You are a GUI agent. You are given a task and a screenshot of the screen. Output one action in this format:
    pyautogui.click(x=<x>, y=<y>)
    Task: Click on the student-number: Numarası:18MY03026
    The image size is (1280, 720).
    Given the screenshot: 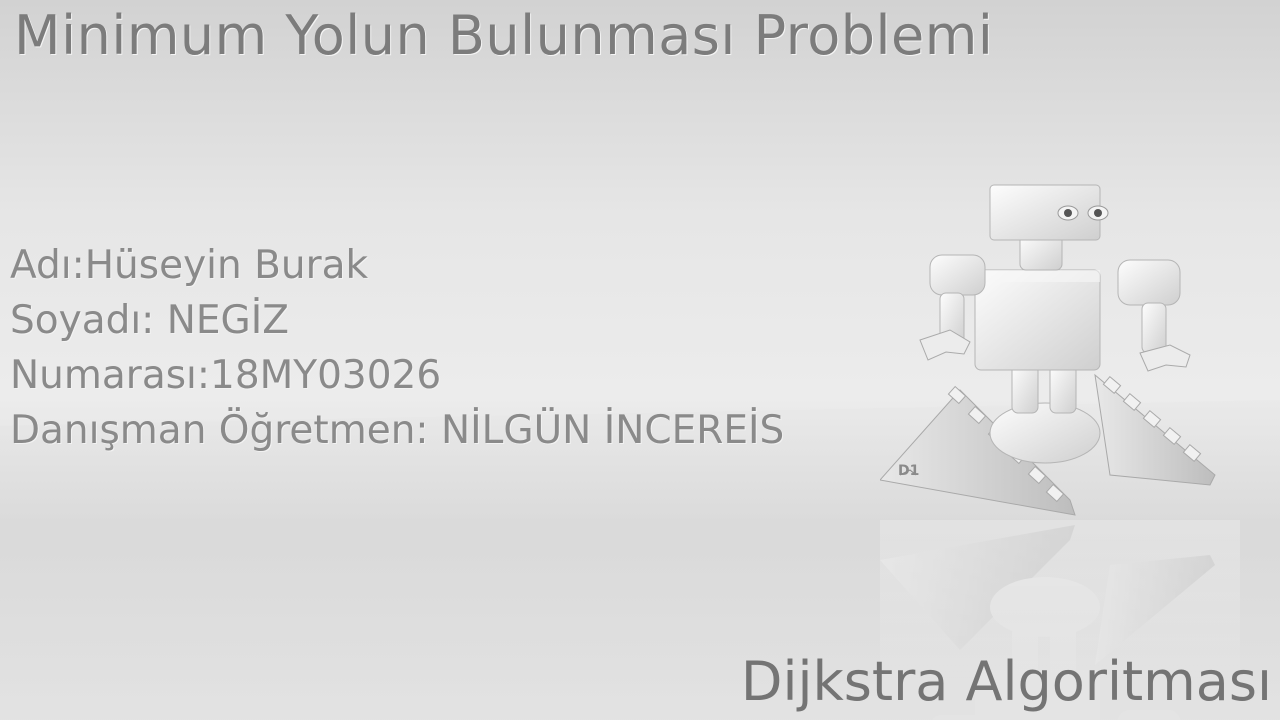 What is the action you would take?
    pyautogui.click(x=226, y=375)
    